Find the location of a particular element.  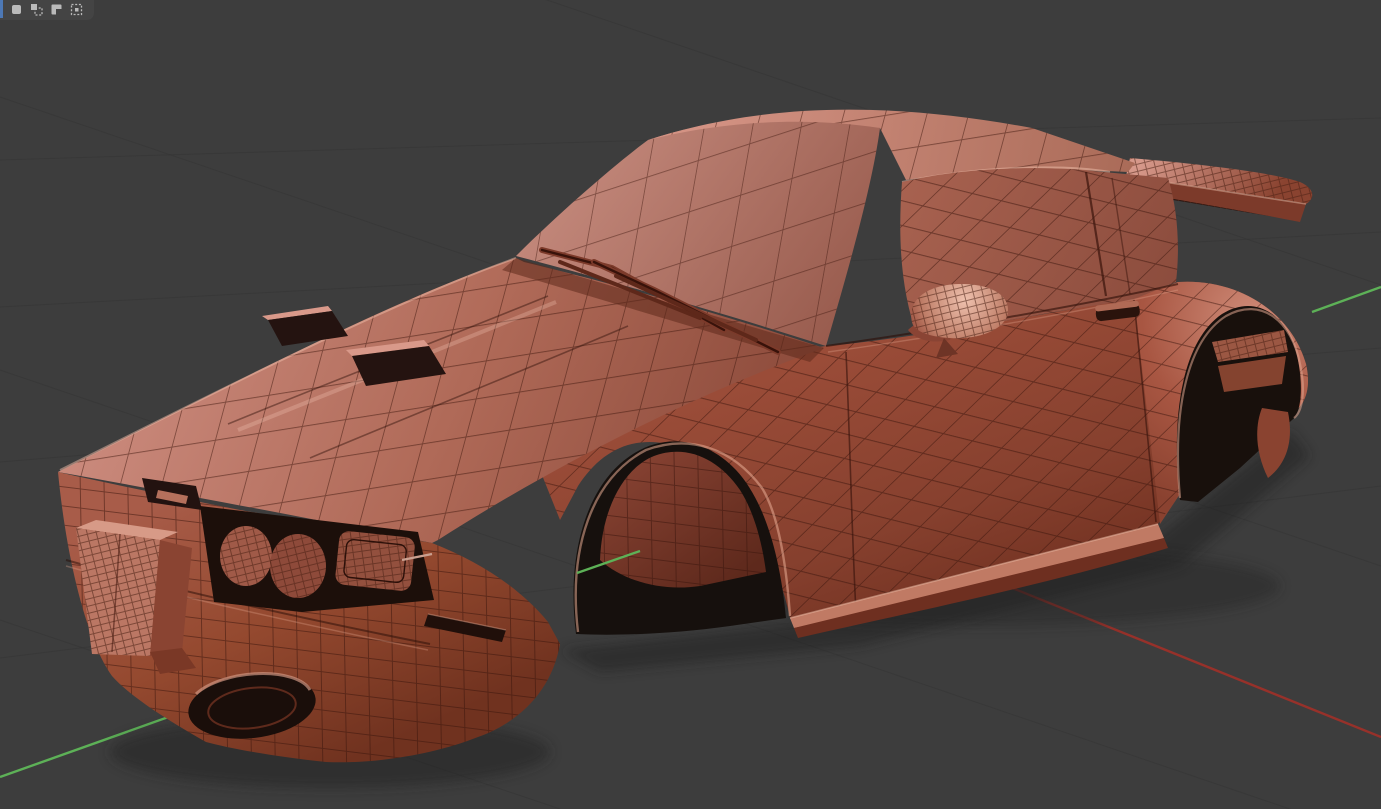

select-mode-subtract-button is located at coordinates (56, 9).